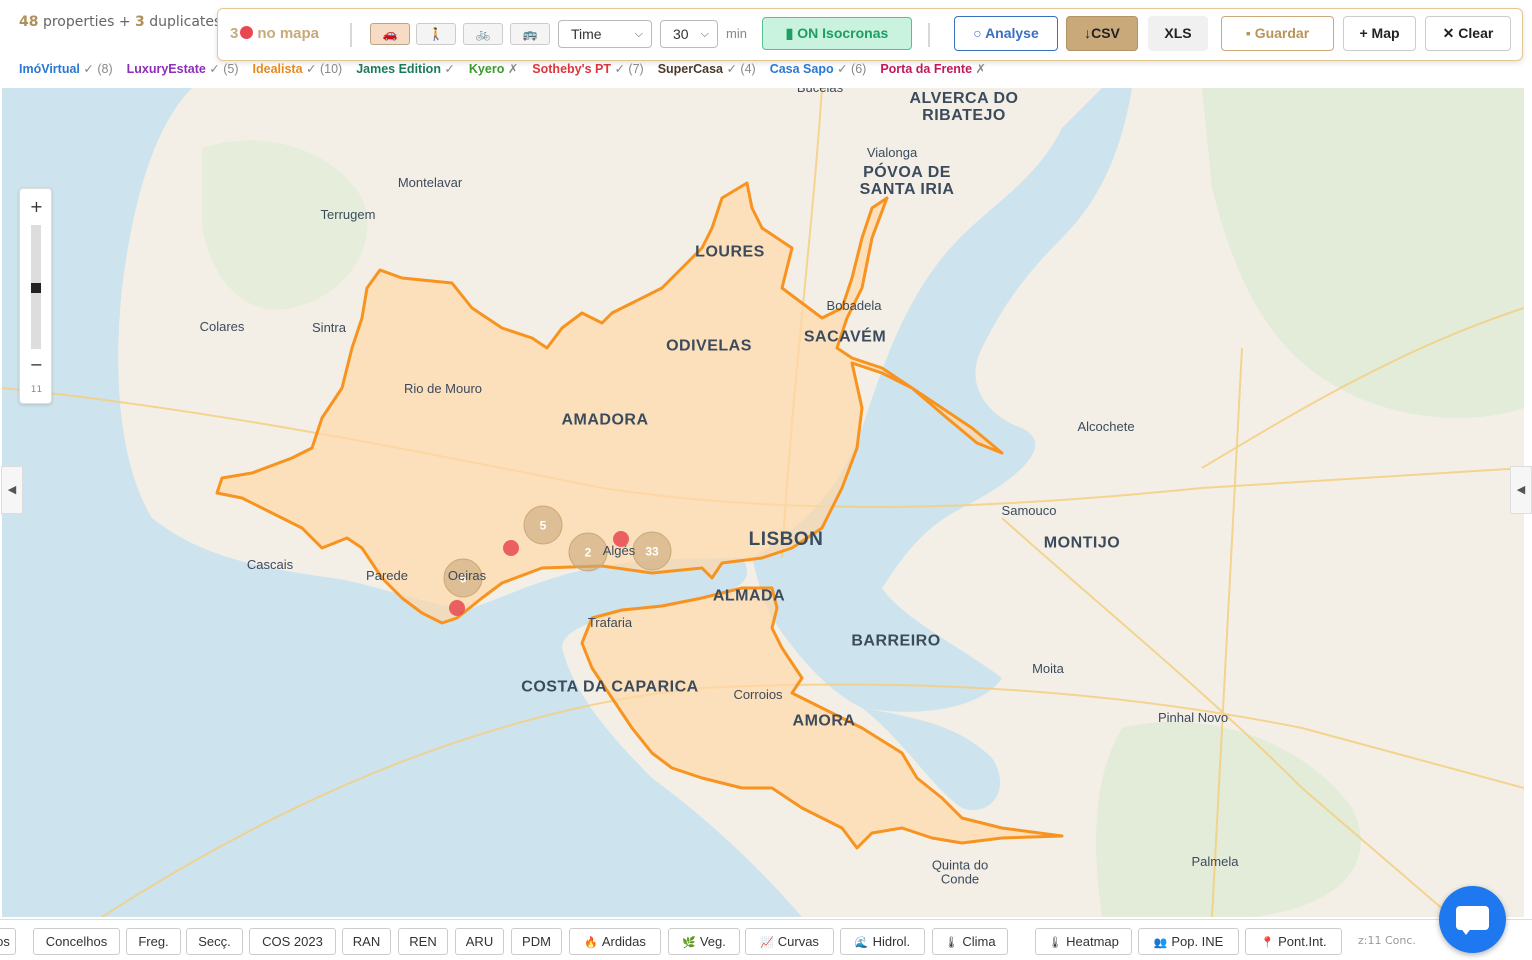 The height and width of the screenshot is (960, 1532). What do you see at coordinates (1277, 33) in the screenshot?
I see `guardar-button: ▪ Guardar` at bounding box center [1277, 33].